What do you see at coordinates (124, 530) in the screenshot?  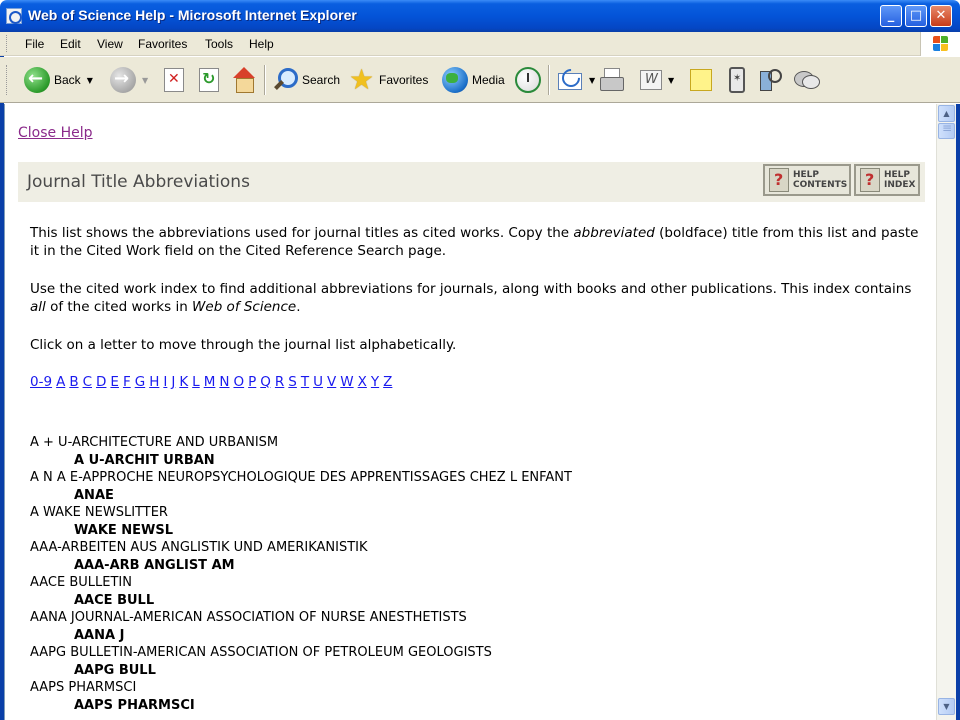 I see `journal-abbreviation: WAKE NEWSL` at bounding box center [124, 530].